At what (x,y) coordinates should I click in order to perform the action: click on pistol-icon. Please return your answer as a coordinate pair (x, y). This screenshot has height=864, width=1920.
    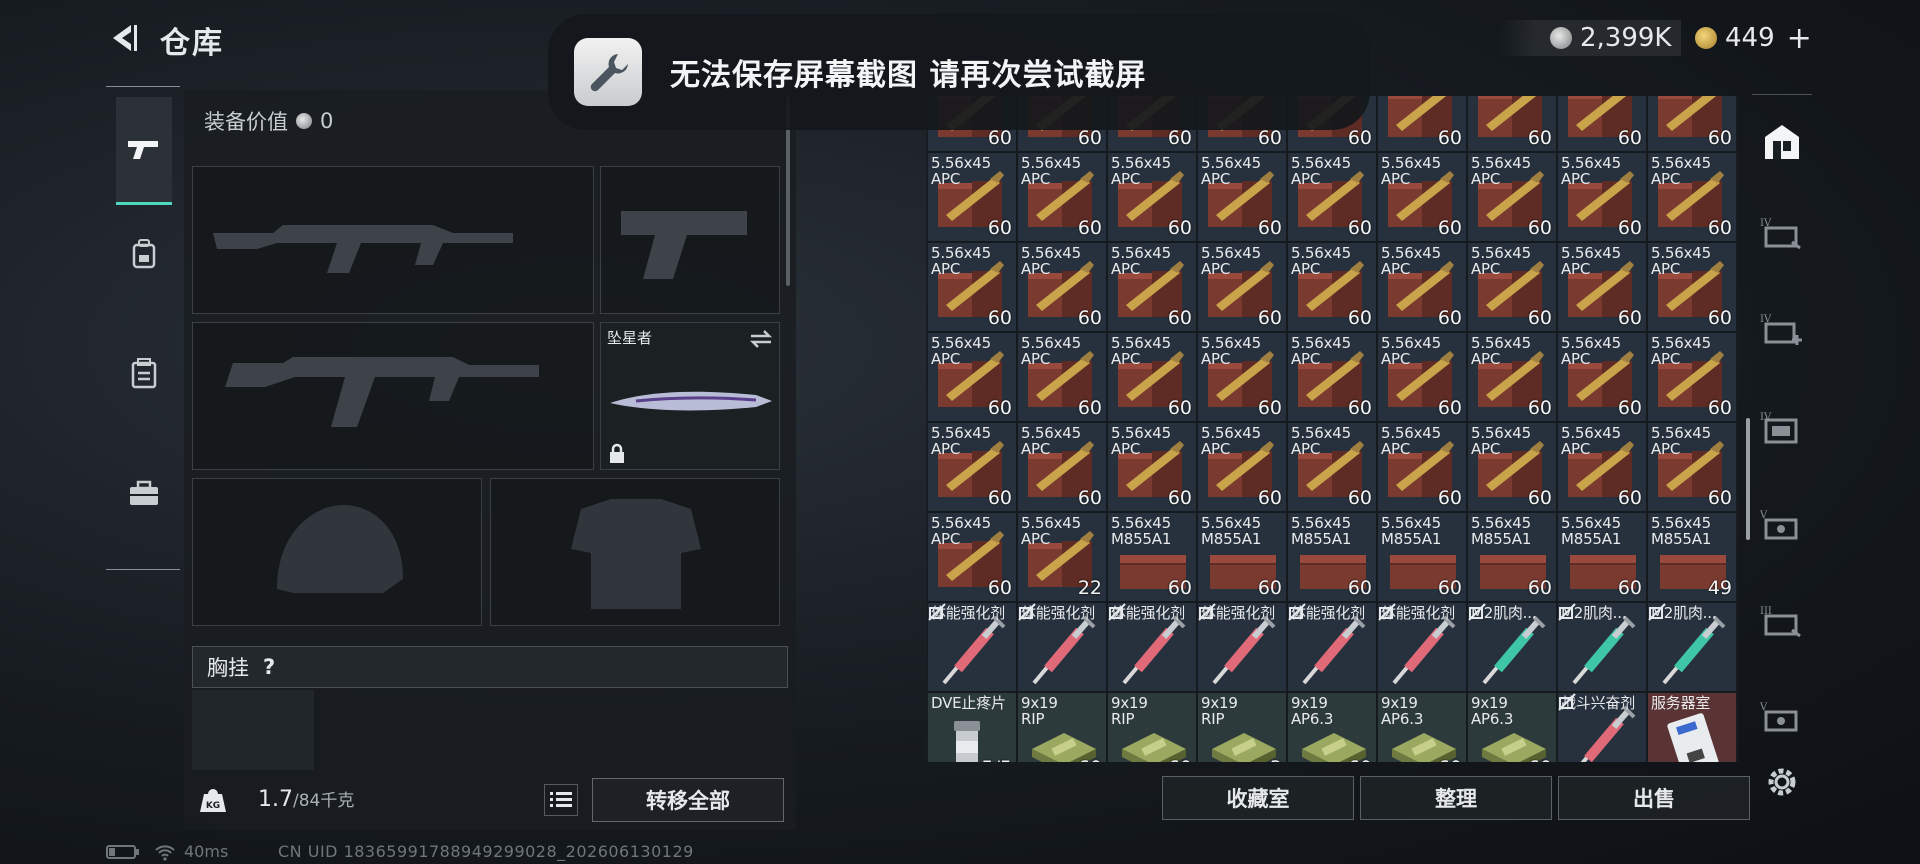
    Looking at the image, I should click on (143, 149).